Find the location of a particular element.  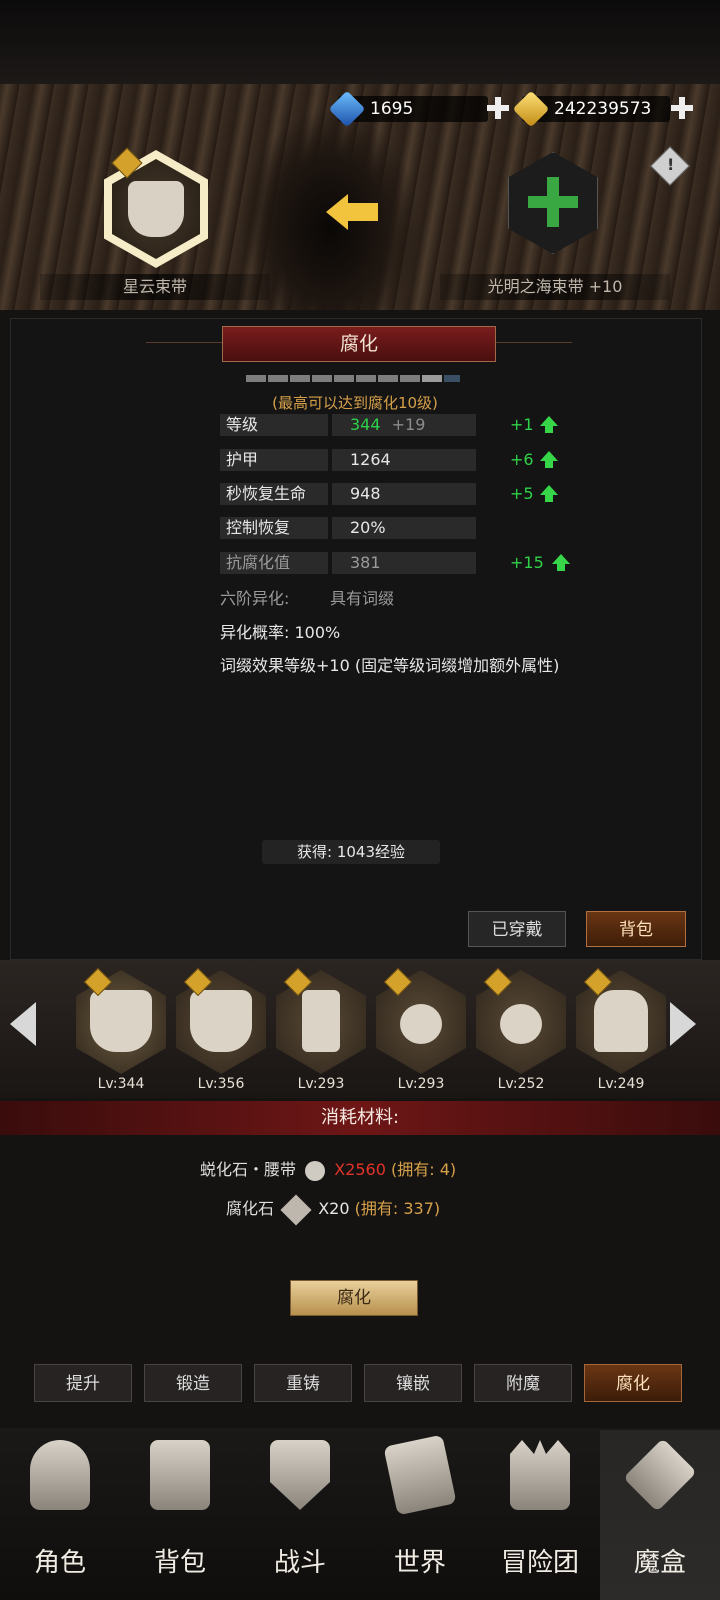

material-qty: X20 is located at coordinates (334, 1208).